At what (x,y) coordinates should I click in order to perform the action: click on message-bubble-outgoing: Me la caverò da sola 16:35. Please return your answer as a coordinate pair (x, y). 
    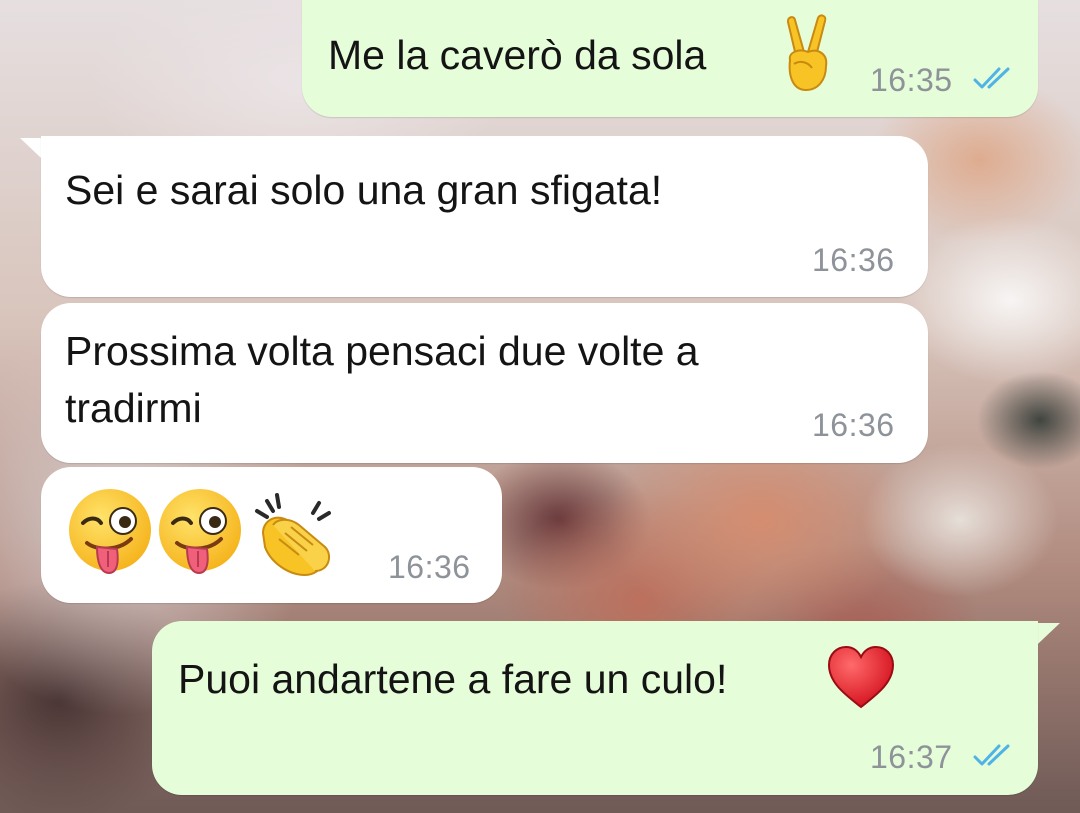
    Looking at the image, I should click on (670, 58).